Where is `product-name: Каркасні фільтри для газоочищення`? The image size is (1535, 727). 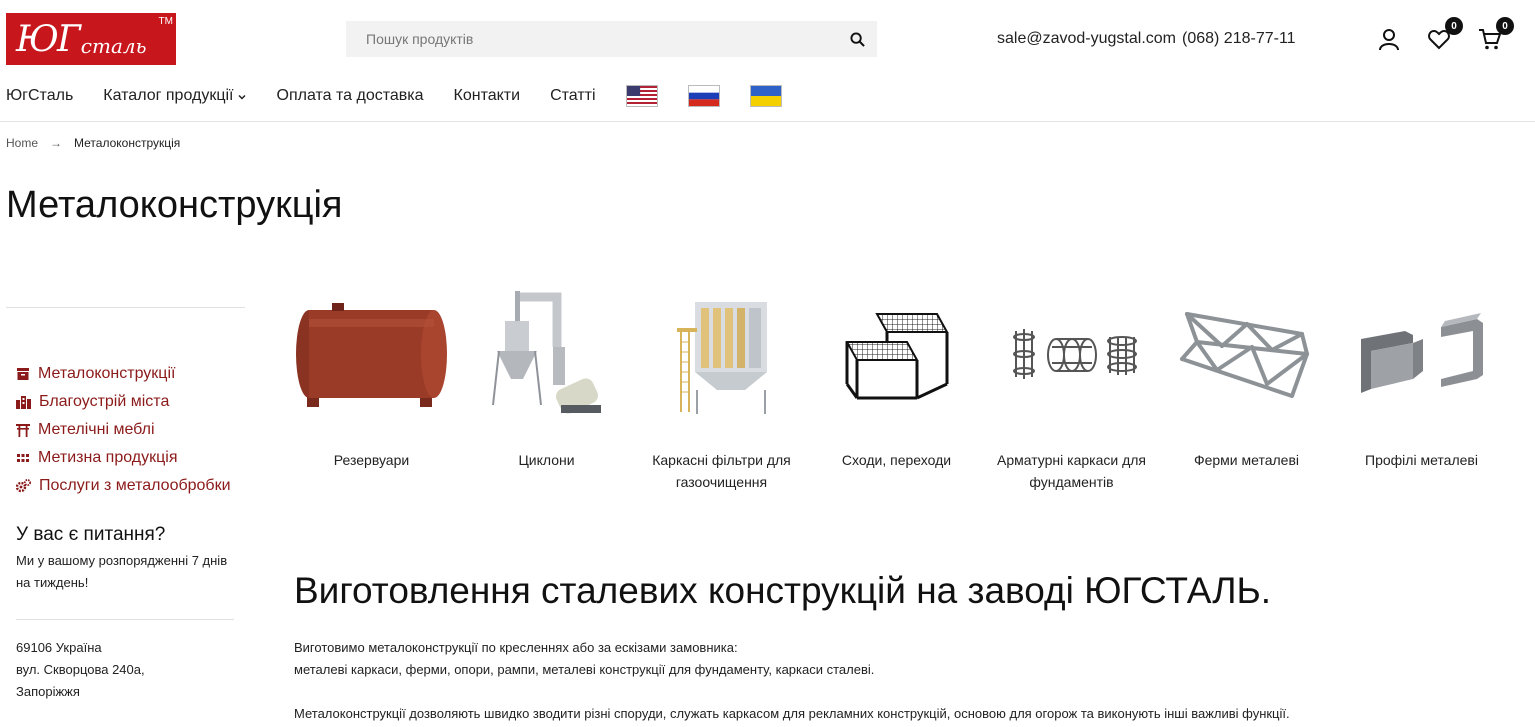 product-name: Каркасні фільтри для газоочищення is located at coordinates (721, 471).